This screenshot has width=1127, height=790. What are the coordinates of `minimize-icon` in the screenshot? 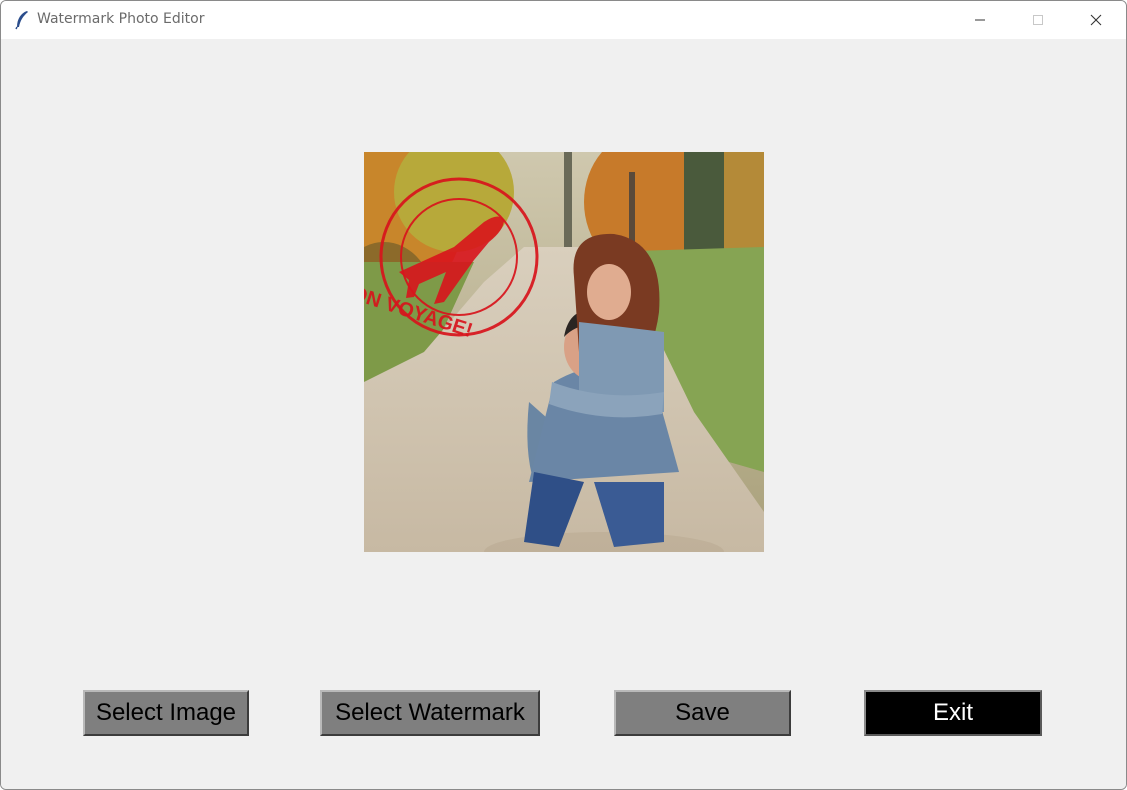 It's located at (980, 20).